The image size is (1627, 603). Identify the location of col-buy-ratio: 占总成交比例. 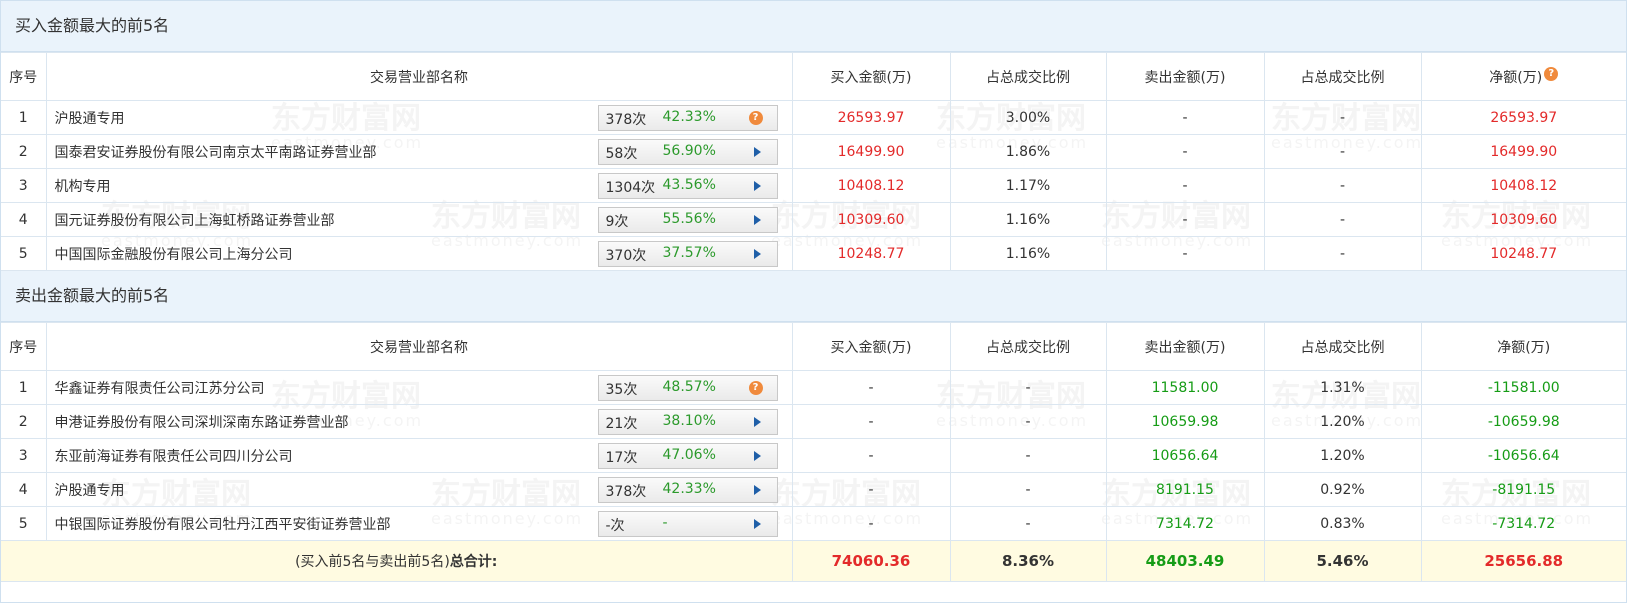
(1028, 346).